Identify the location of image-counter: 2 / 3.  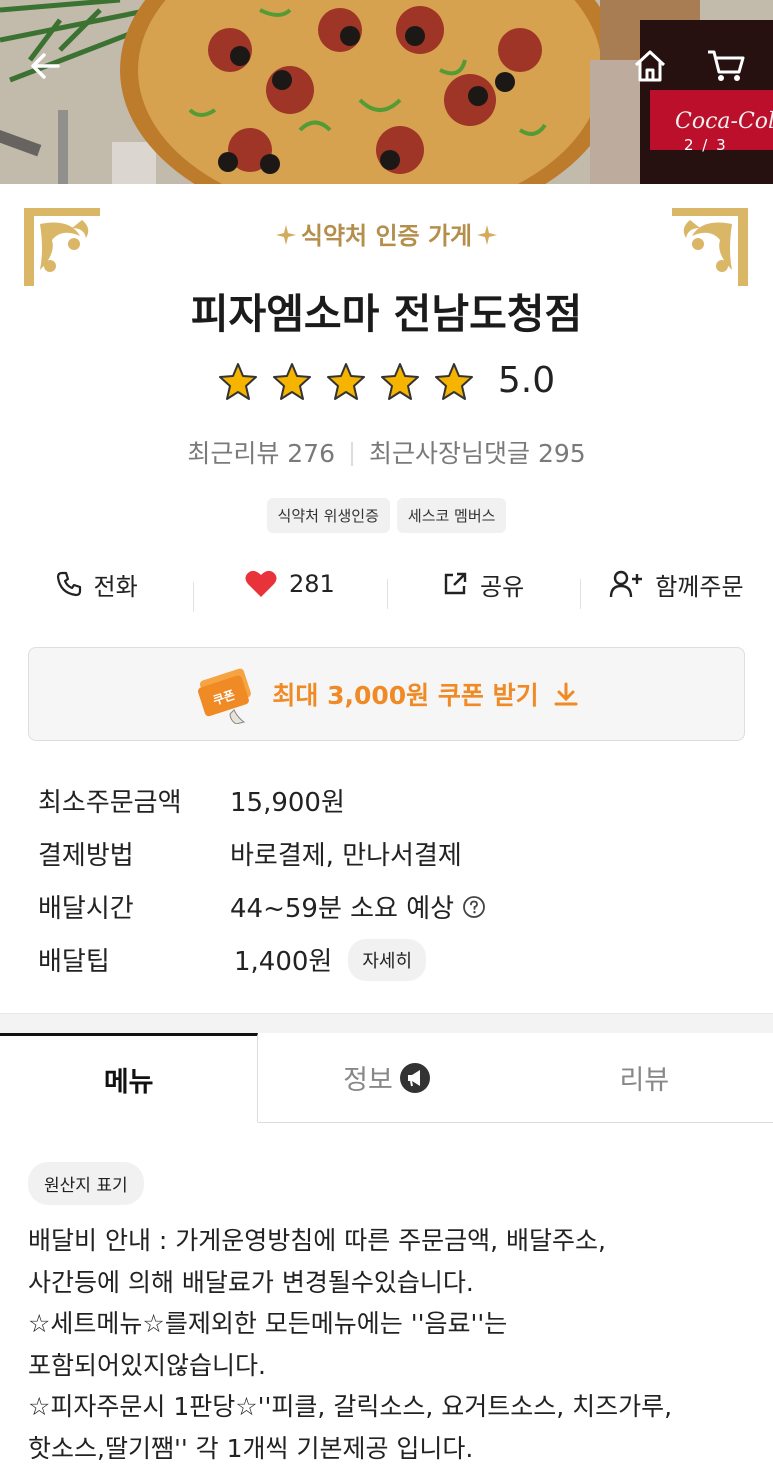
(706, 145).